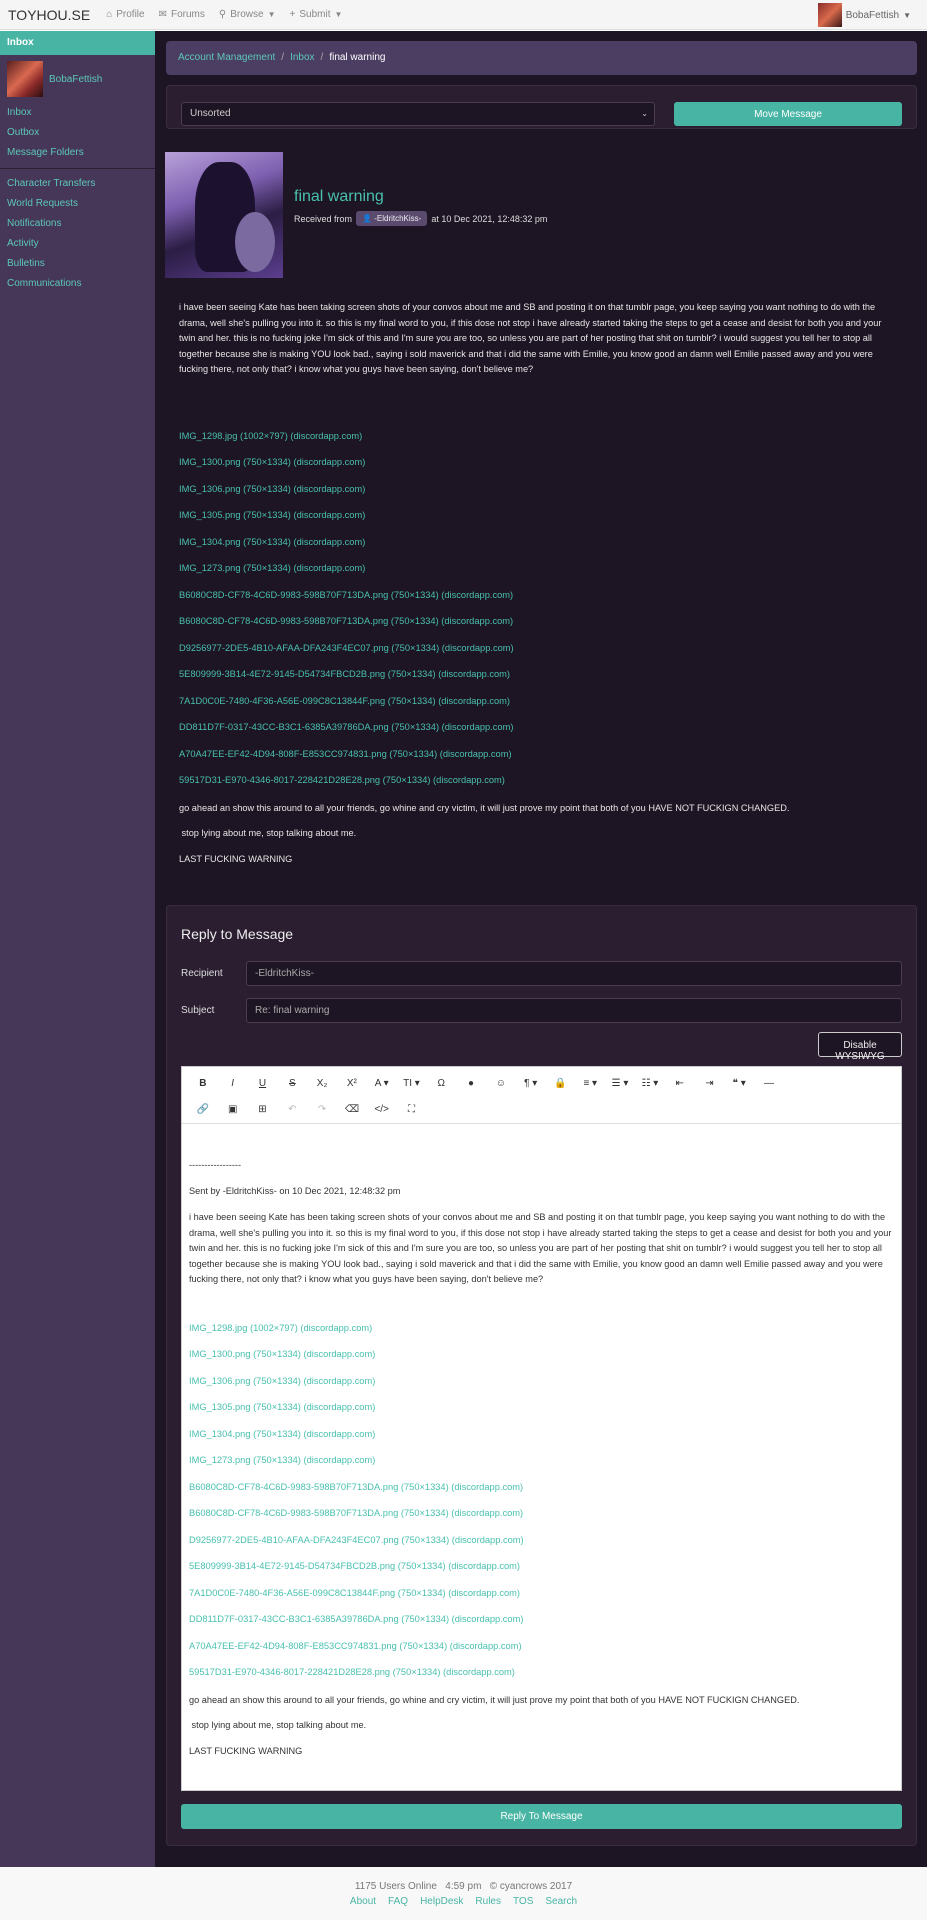  Describe the element at coordinates (77, 264) in the screenshot. I see `sidebar-item-bulletins: Bulletins` at that location.